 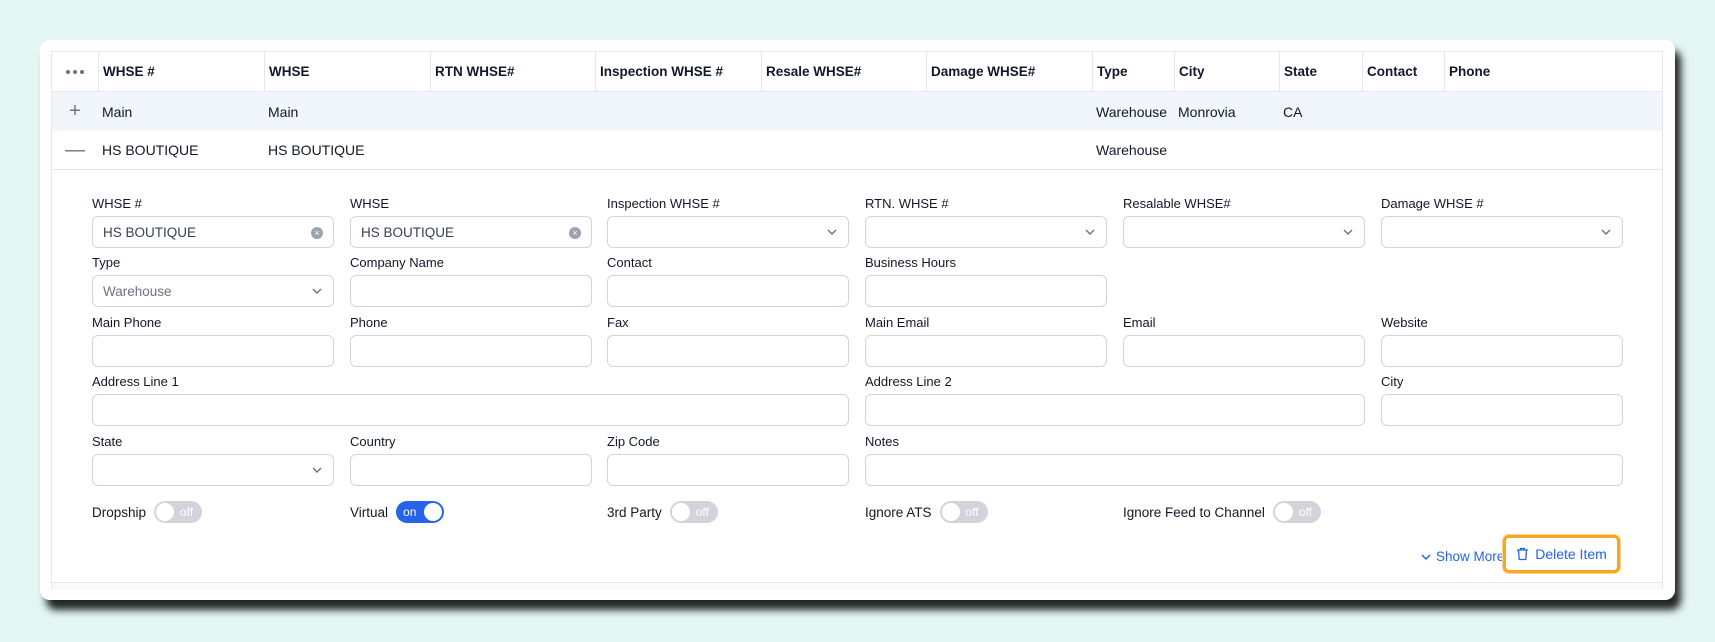 I want to click on state-select, so click(x=213, y=470).